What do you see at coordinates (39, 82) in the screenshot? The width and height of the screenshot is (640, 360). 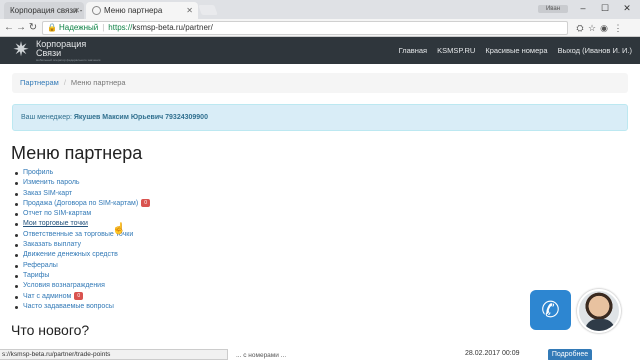 I see `breadcrumb-partners-link: Партнерам` at bounding box center [39, 82].